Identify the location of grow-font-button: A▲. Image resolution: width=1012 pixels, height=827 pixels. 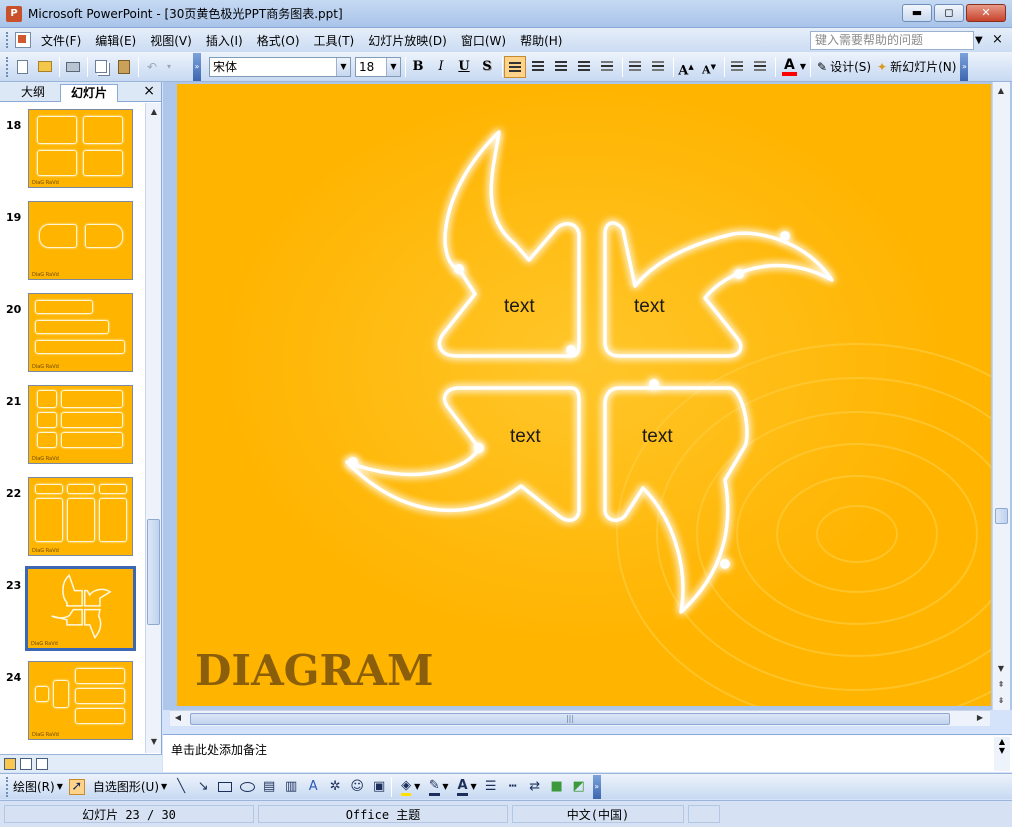
(686, 67).